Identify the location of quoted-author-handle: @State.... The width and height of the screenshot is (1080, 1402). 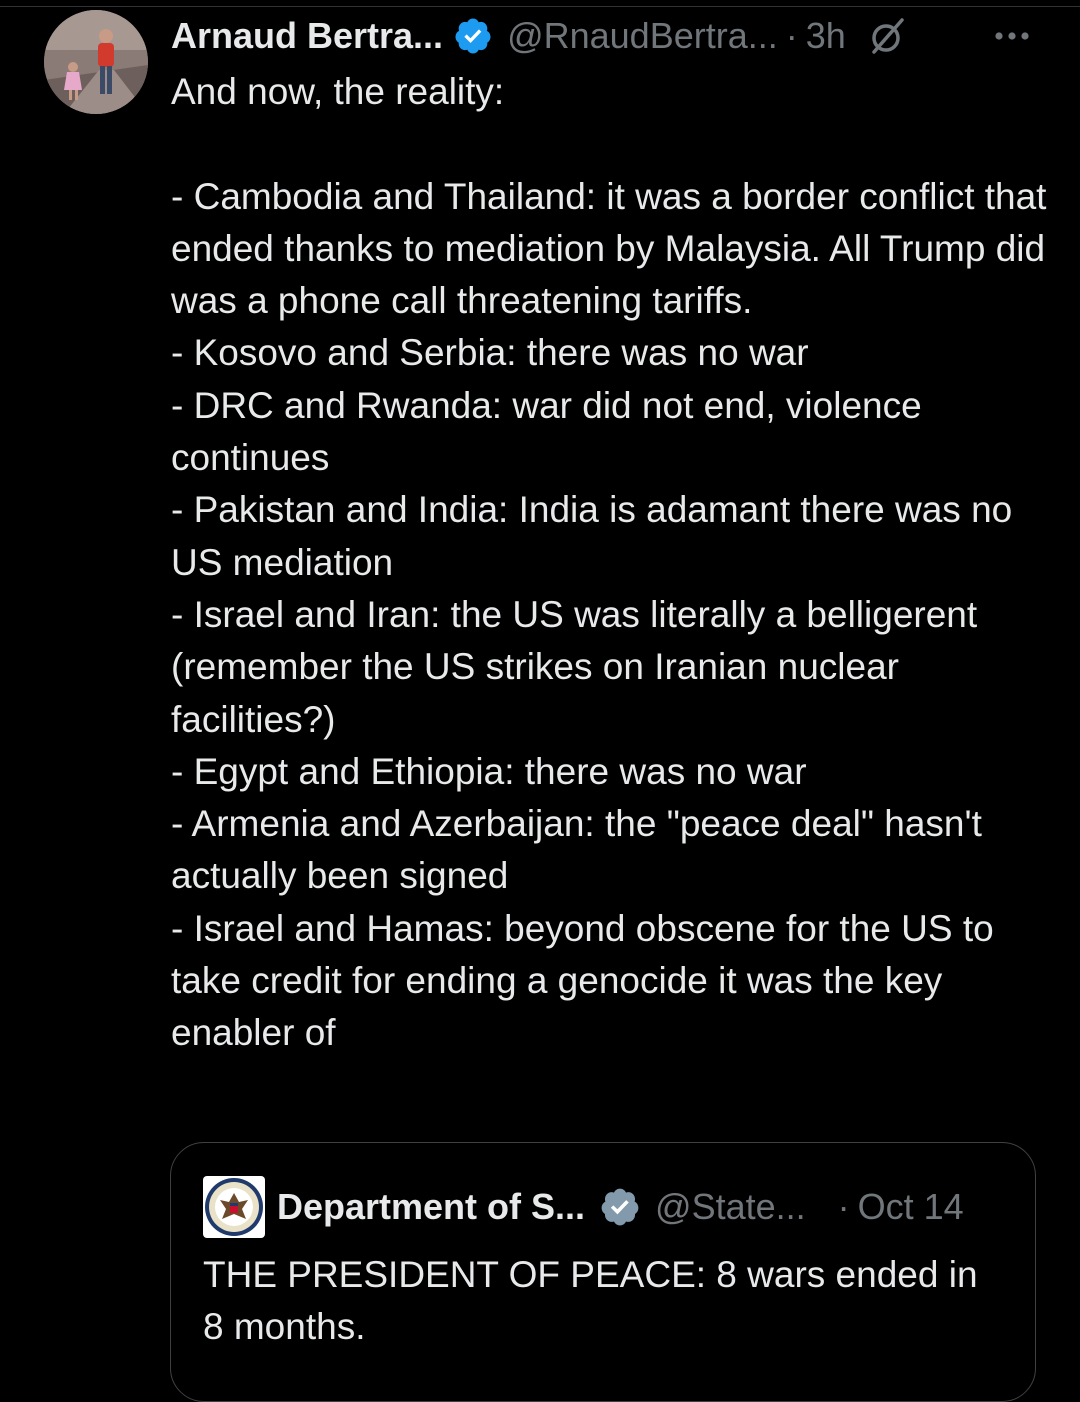
(730, 1207).